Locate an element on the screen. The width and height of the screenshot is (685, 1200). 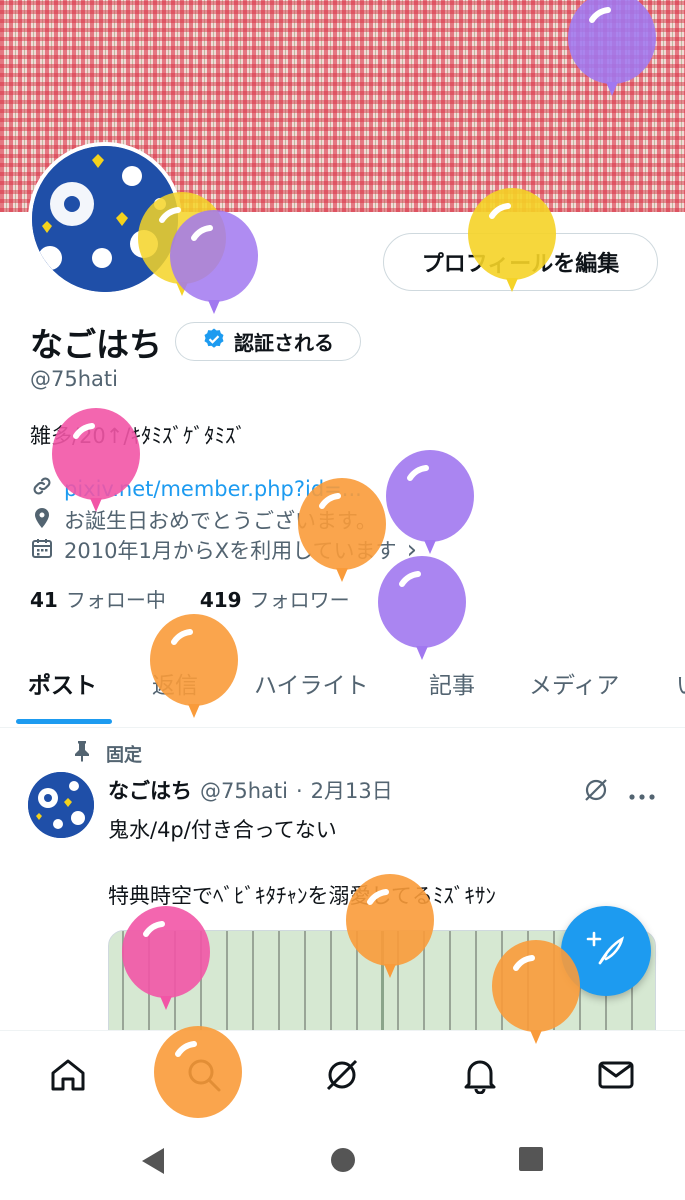
tweet-date: 2月13日 is located at coordinates (352, 790).